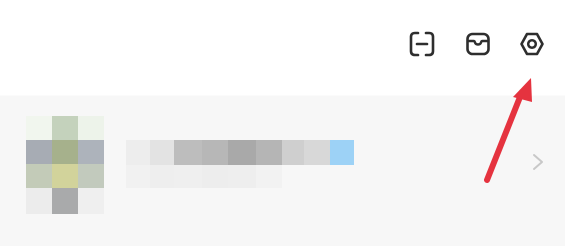  Describe the element at coordinates (538, 162) in the screenshot. I see `chevron-right-icon` at that location.